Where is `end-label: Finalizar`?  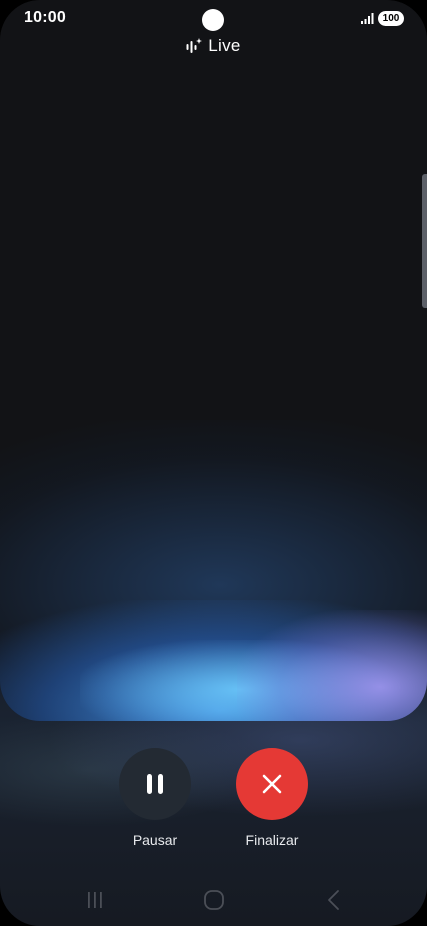 end-label: Finalizar is located at coordinates (272, 840).